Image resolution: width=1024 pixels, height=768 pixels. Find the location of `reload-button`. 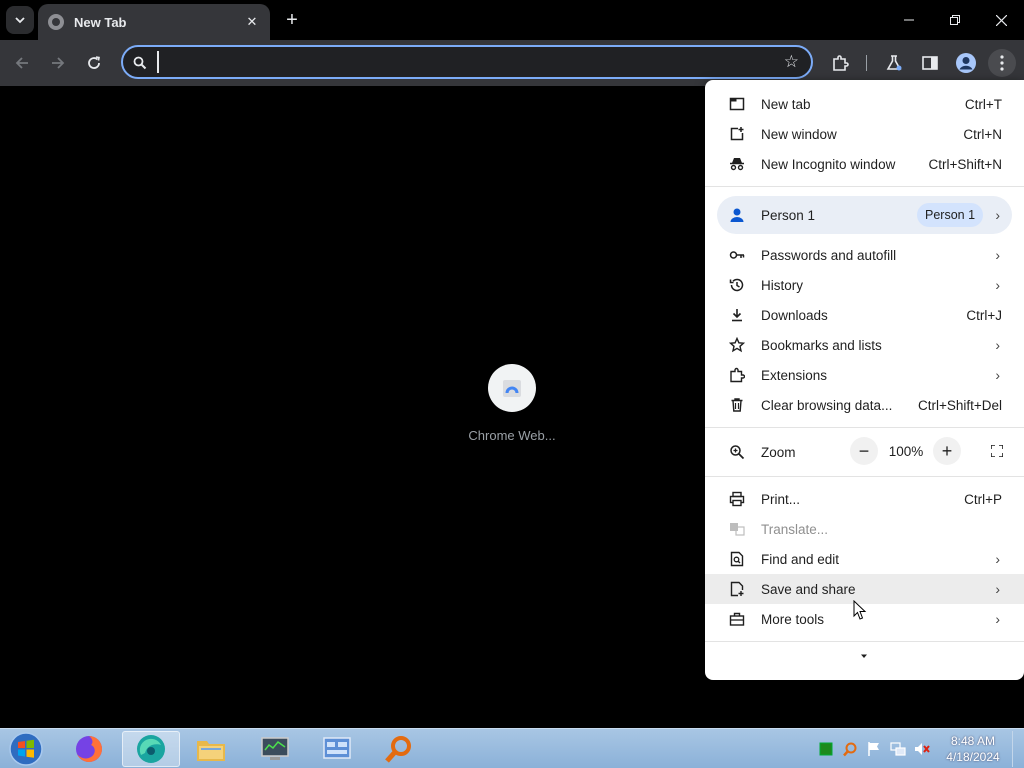

reload-button is located at coordinates (94, 63).